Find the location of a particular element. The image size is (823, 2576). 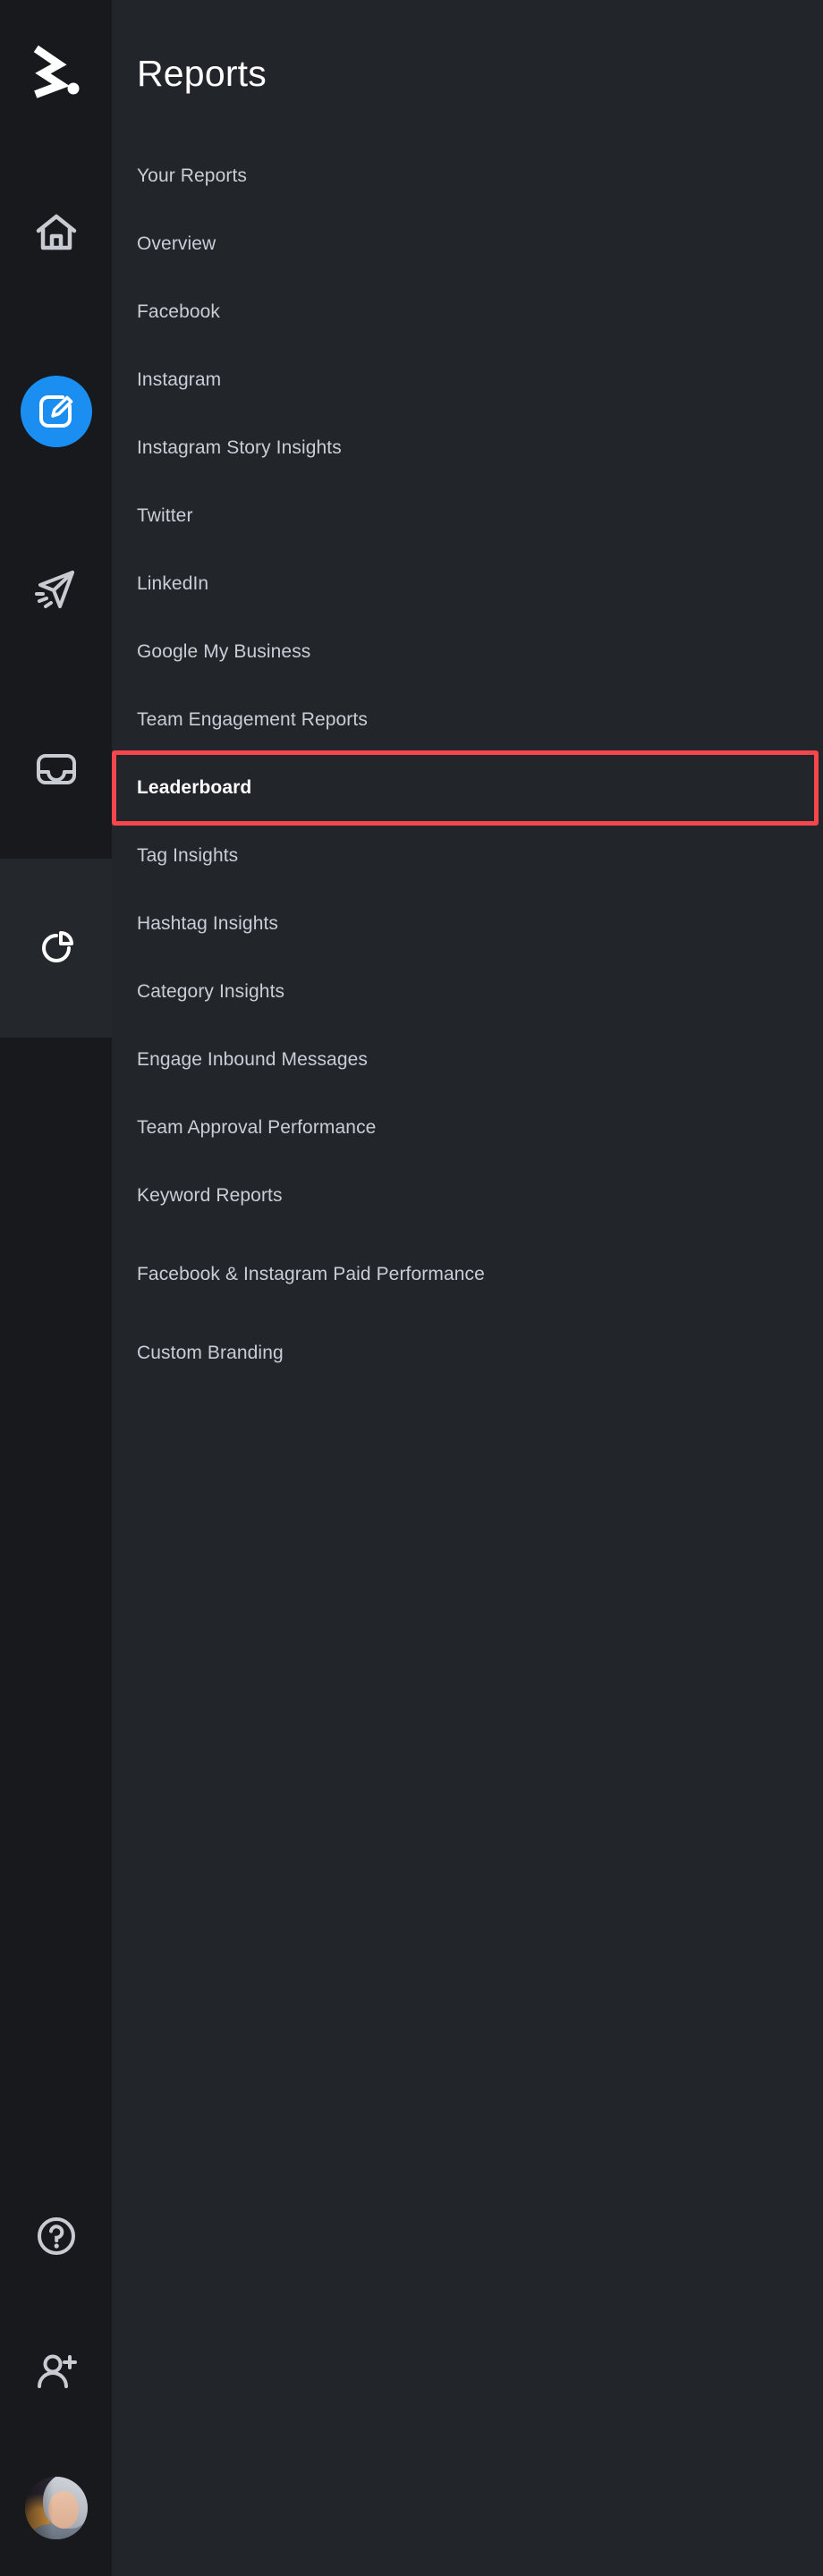

rail-item-help is located at coordinates (56, 2236).